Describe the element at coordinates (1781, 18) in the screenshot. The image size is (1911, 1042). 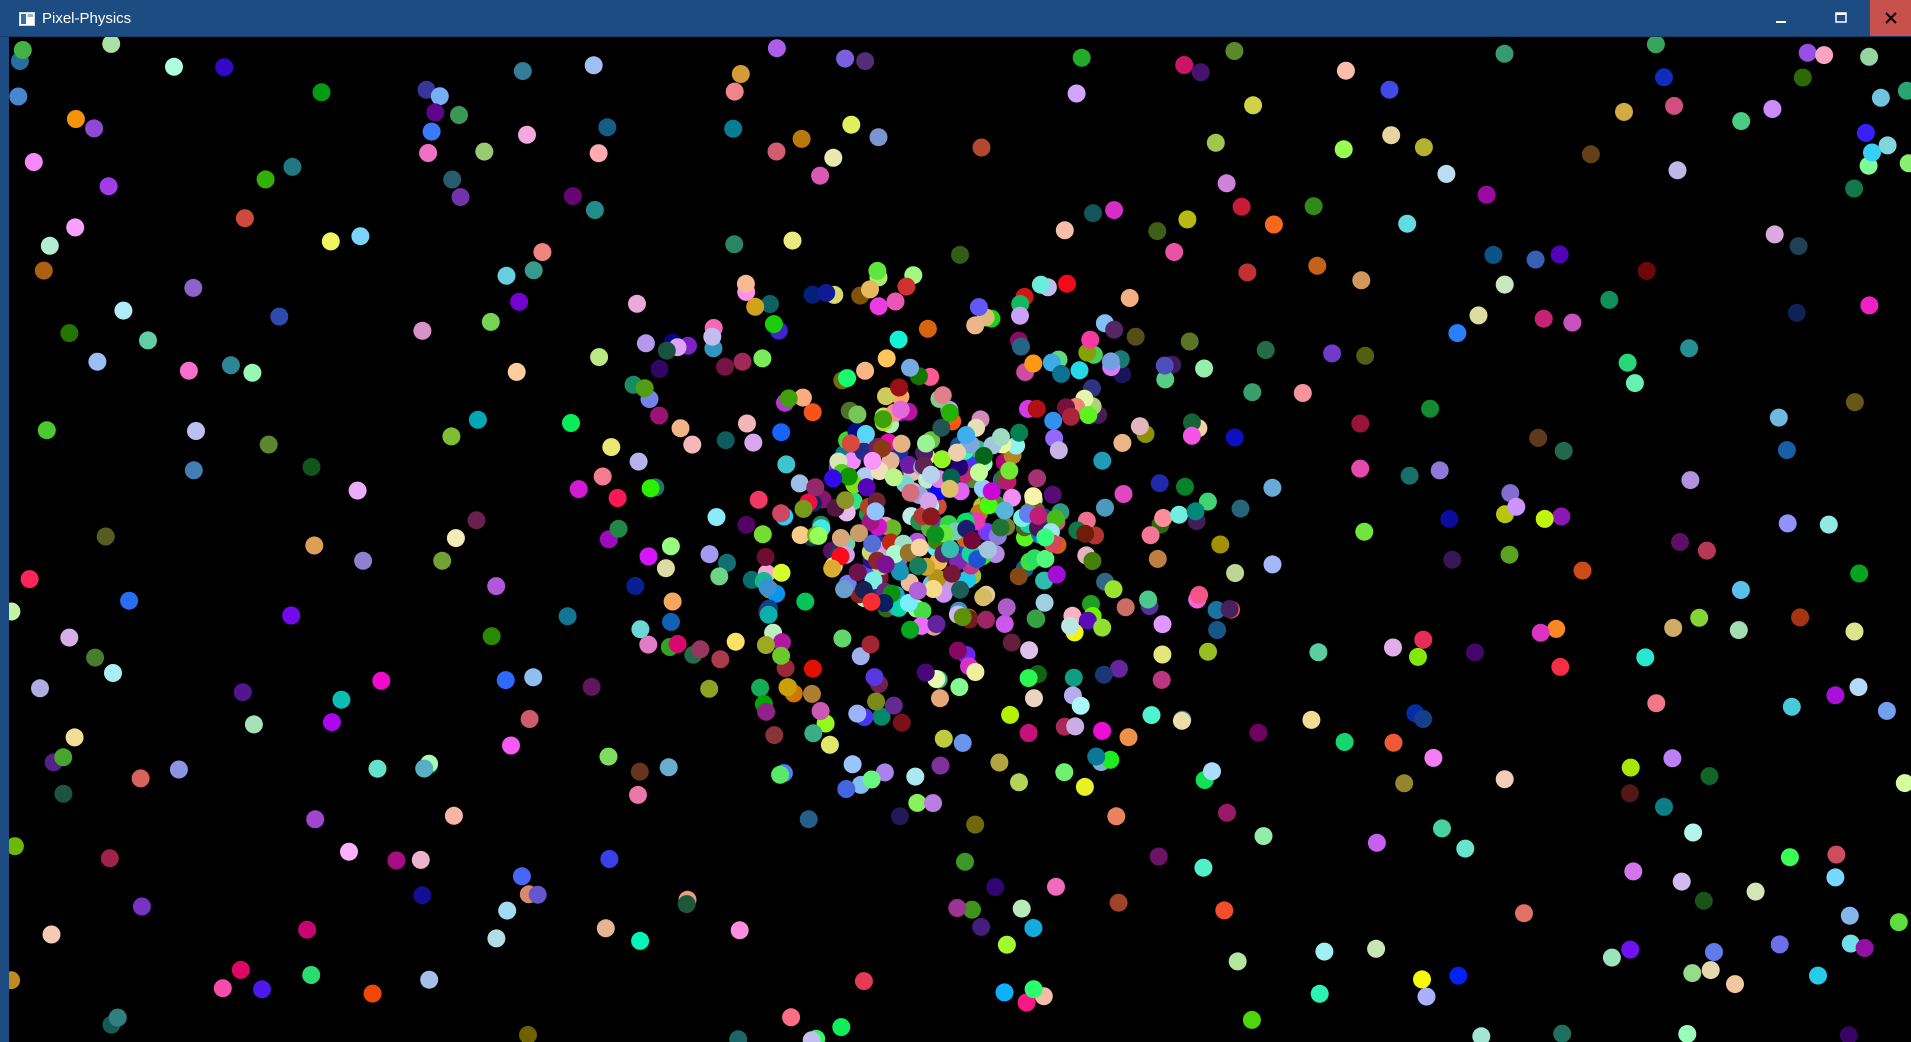
I see `minimize-button` at that location.